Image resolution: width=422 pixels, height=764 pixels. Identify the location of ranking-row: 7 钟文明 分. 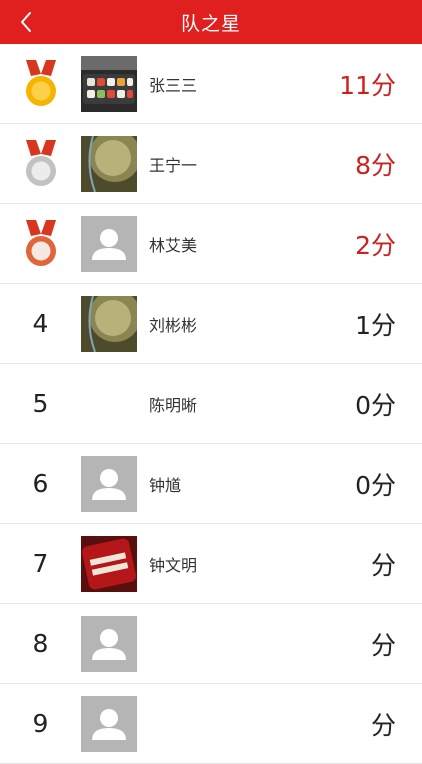
(211, 564).